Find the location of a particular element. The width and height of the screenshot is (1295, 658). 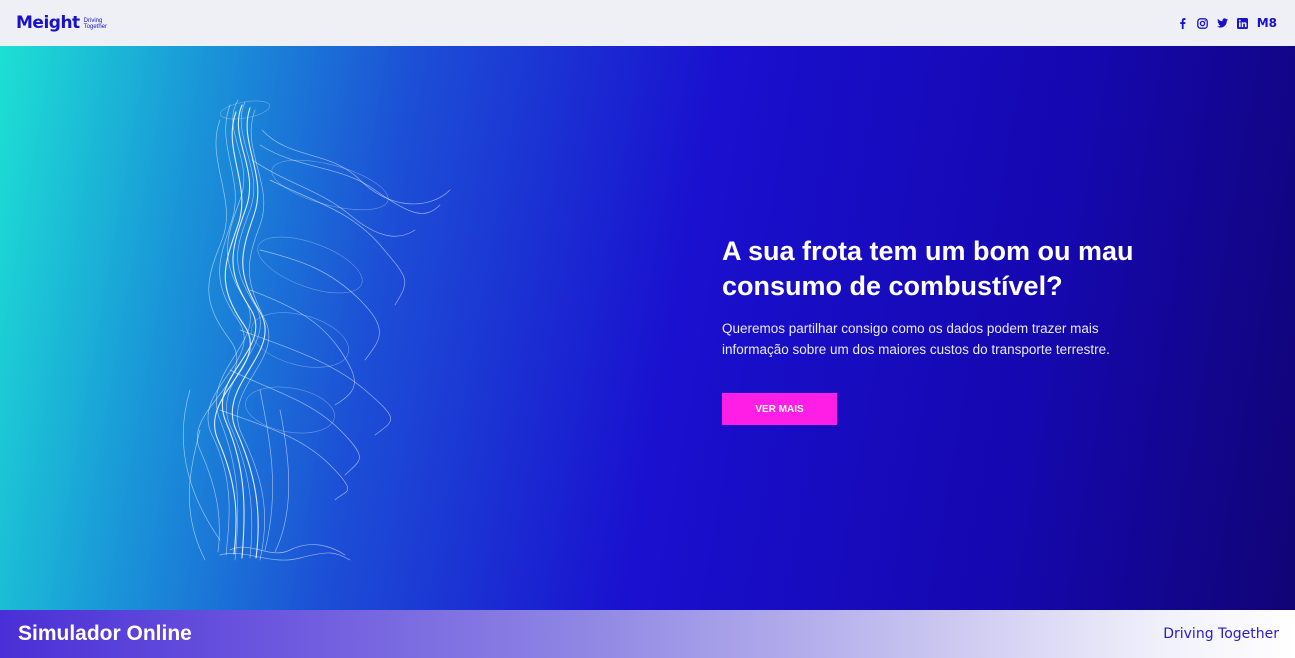

brand-name: Meight is located at coordinates (48, 23).